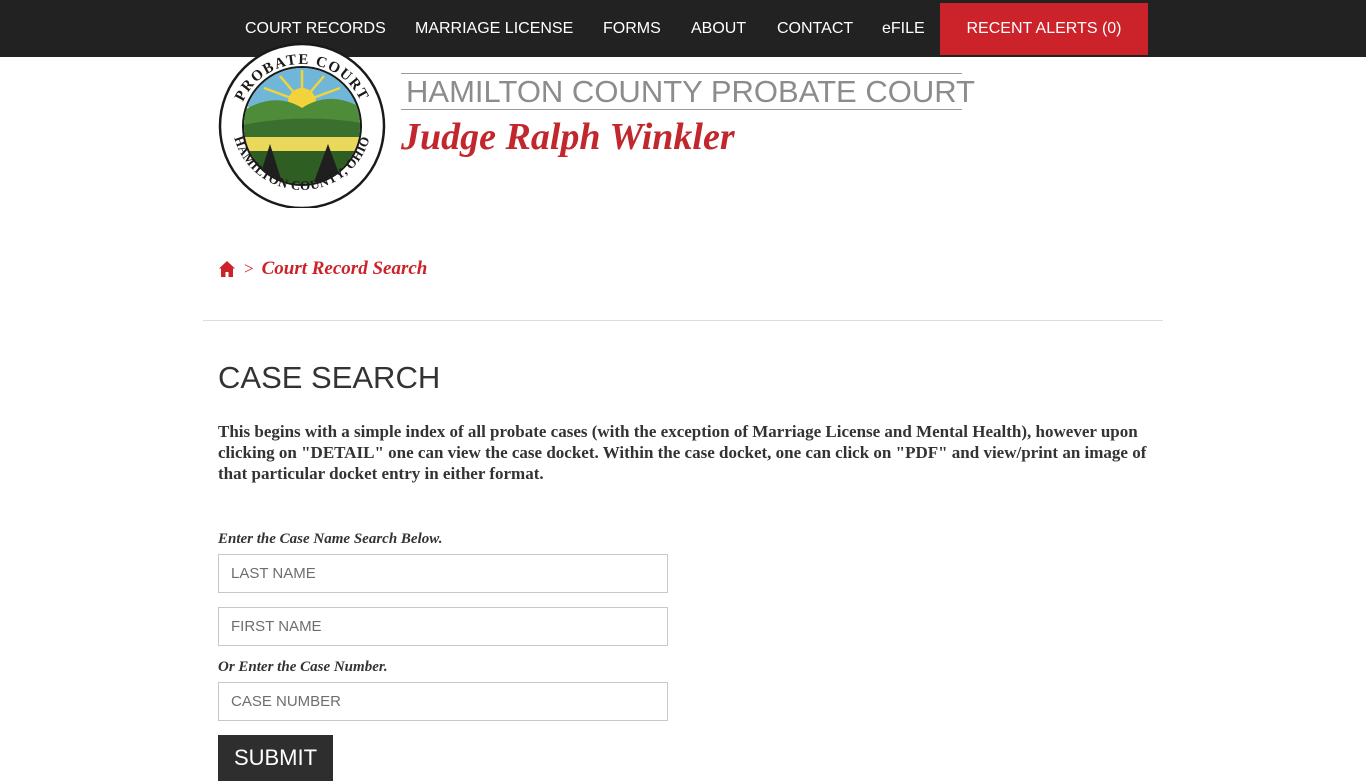 The height and width of the screenshot is (781, 1366). I want to click on submit-button: SUBMIT, so click(275, 758).